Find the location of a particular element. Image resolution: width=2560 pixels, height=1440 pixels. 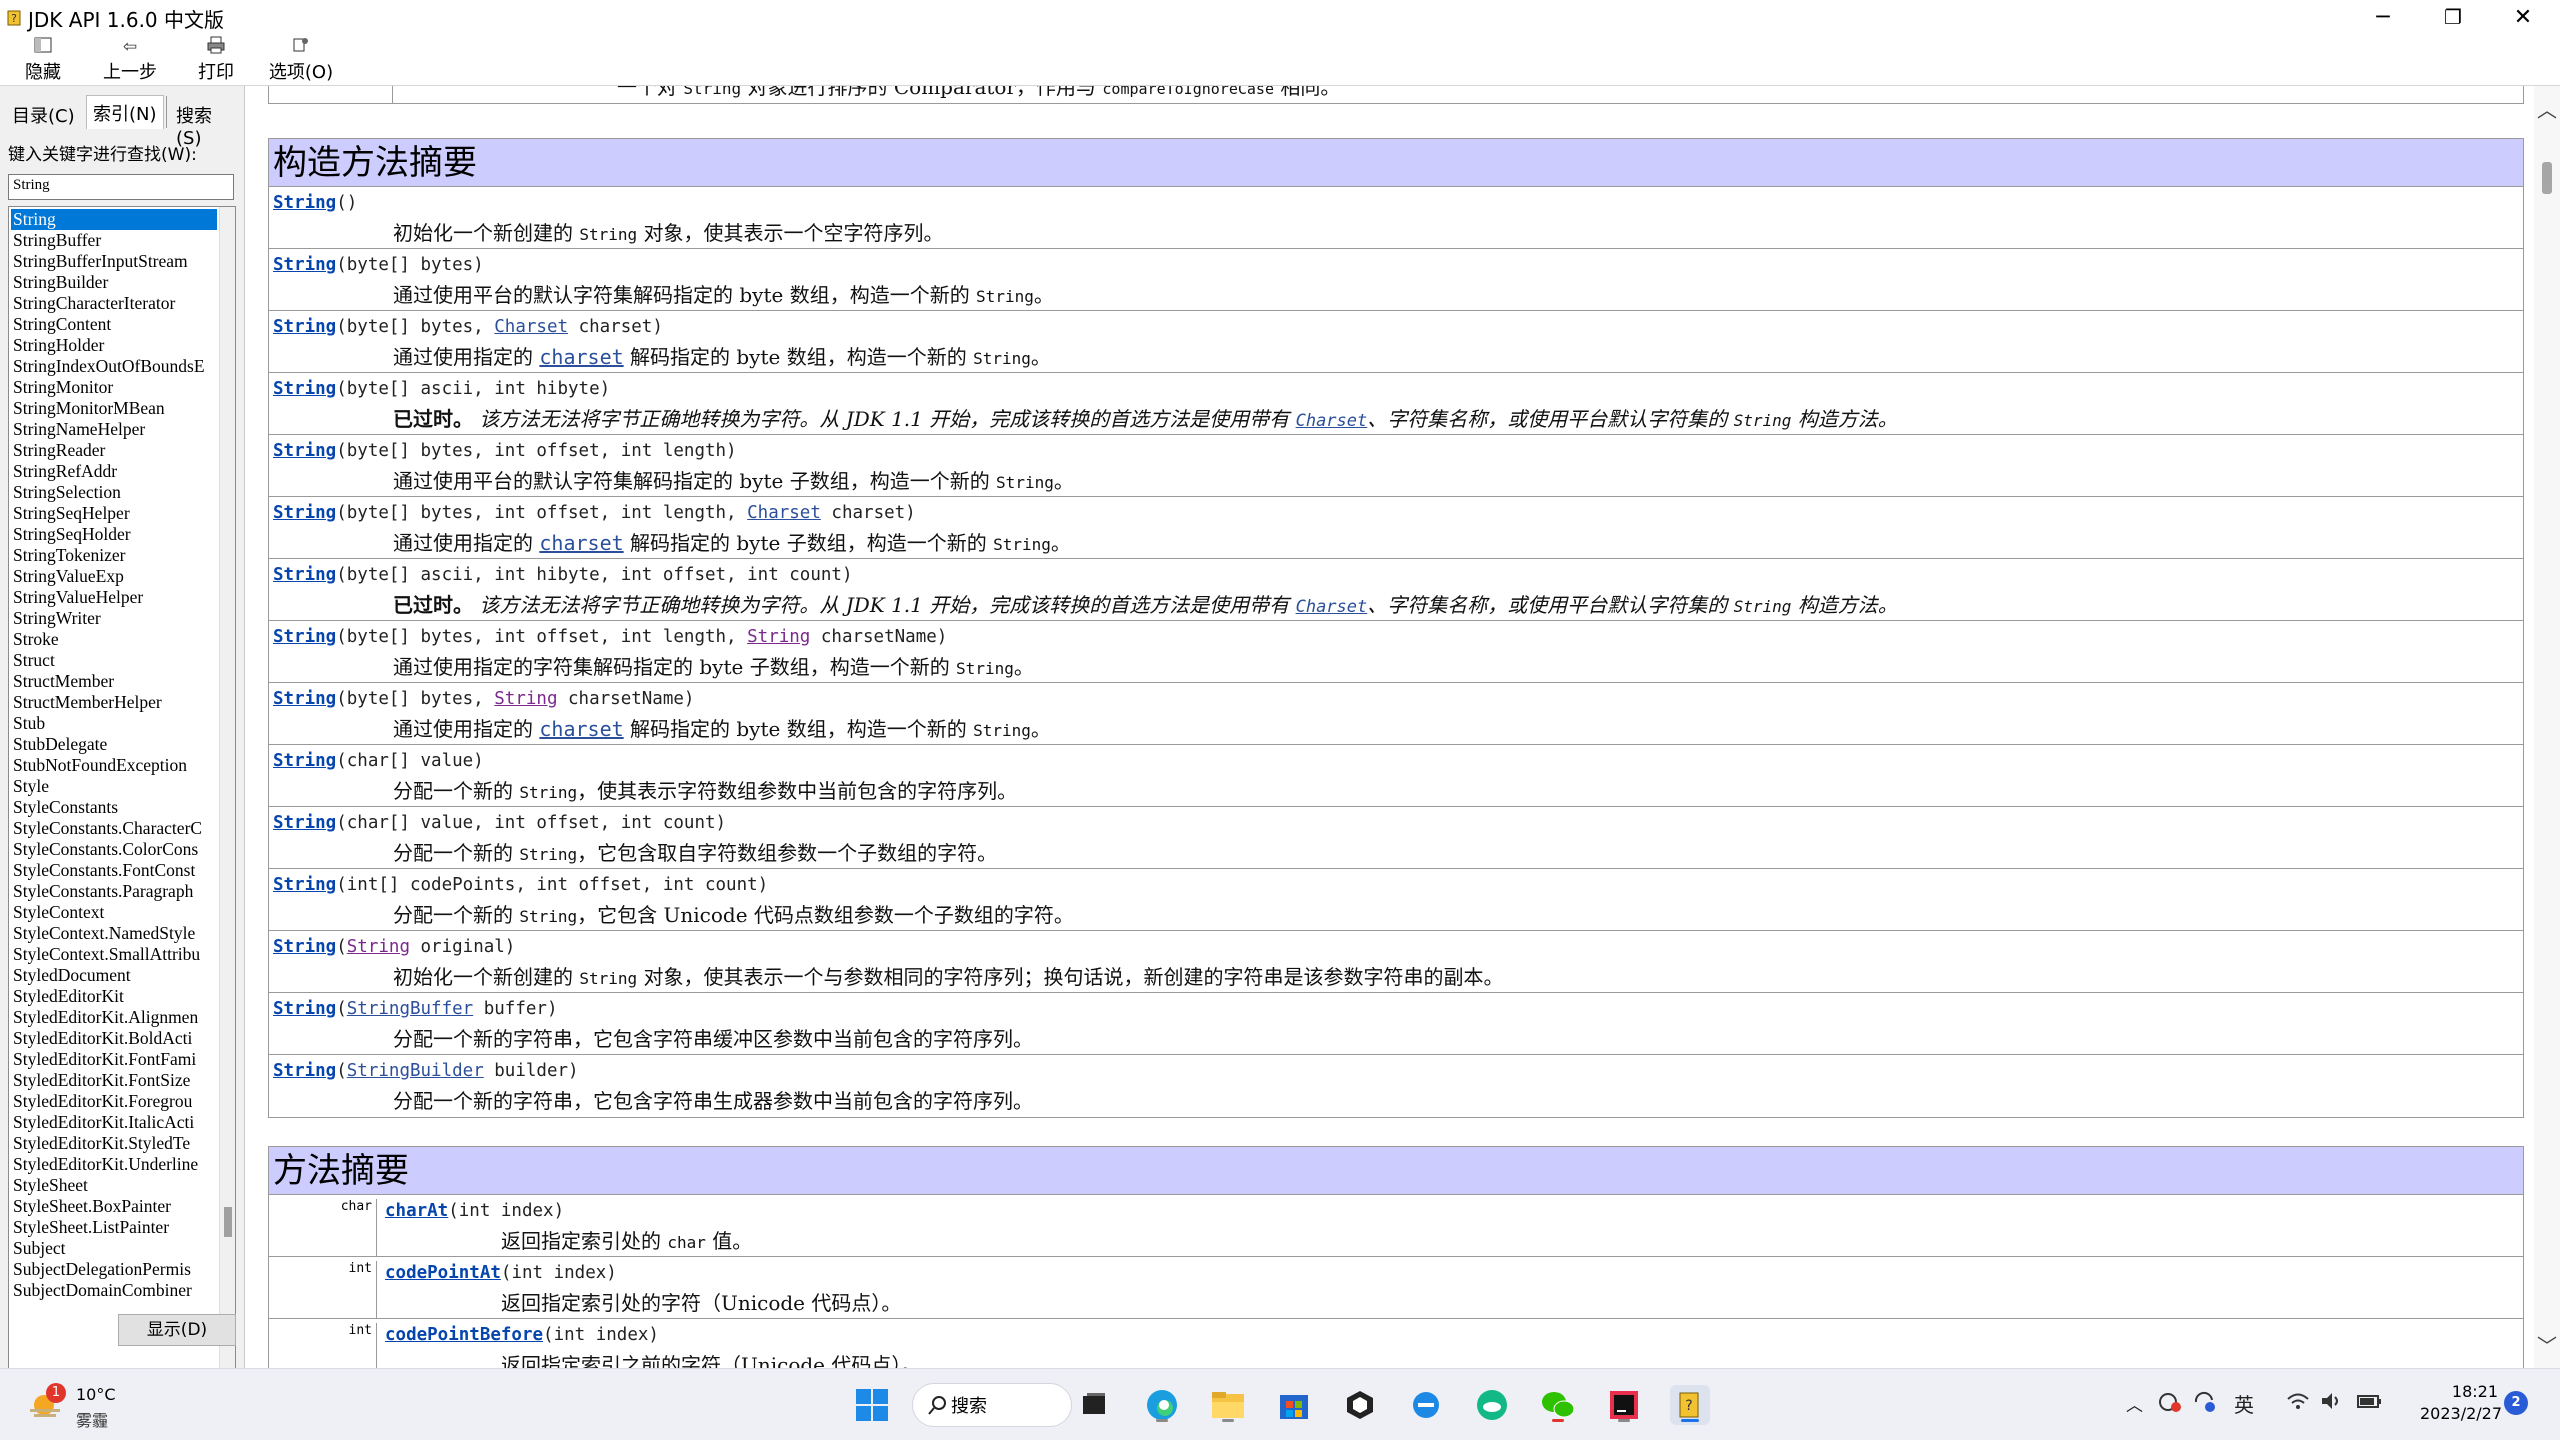

index-list-item: StringValueExp is located at coordinates (114, 576).